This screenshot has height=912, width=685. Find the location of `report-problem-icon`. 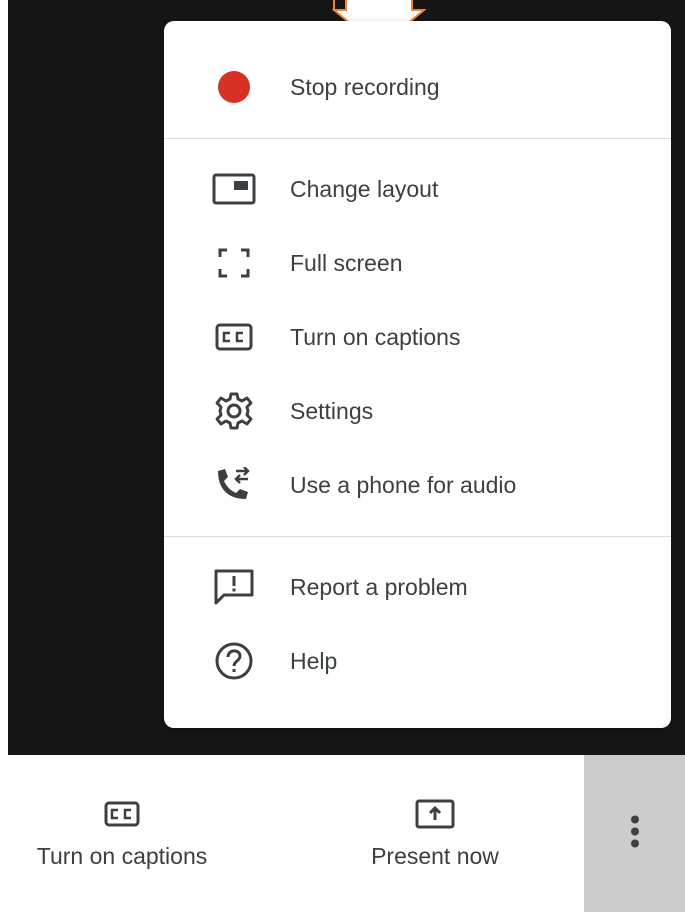

report-problem-icon is located at coordinates (234, 587).